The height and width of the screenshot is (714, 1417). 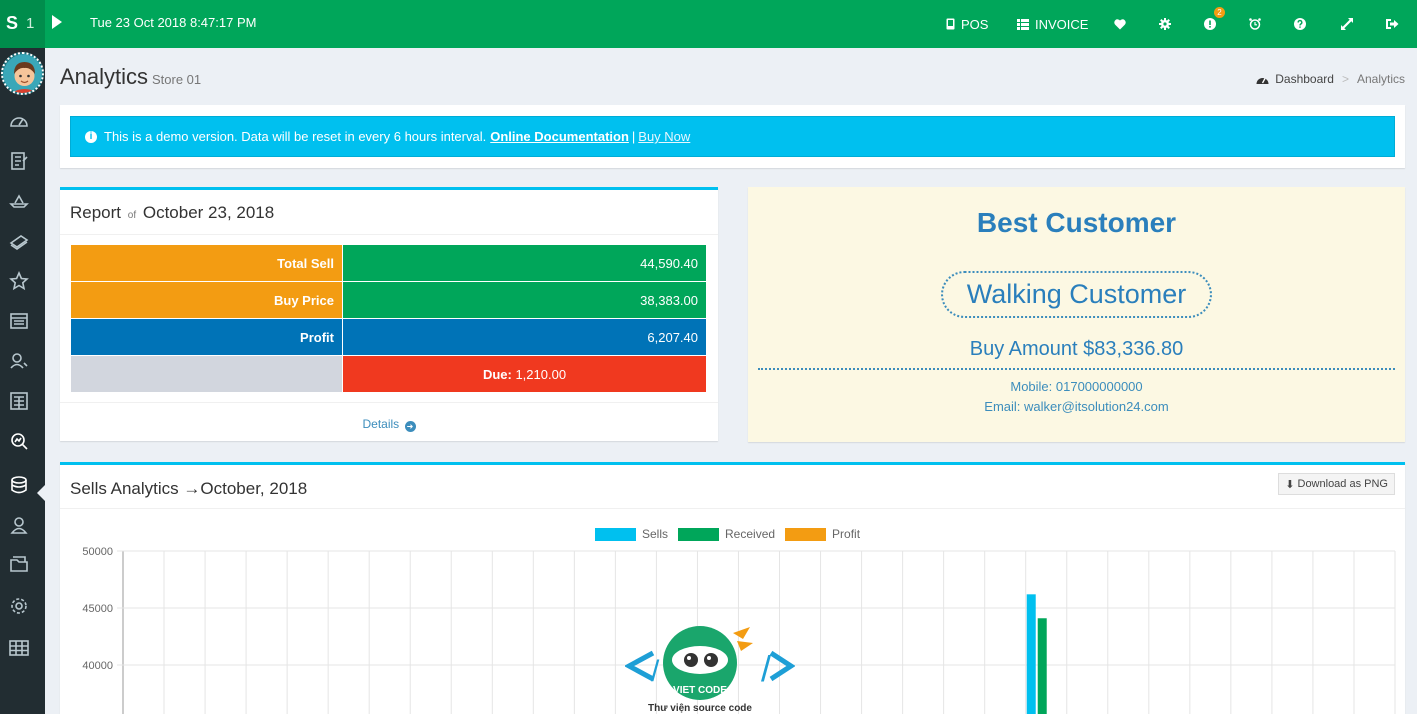 I want to click on page-subtitle: Store 01, so click(x=177, y=79).